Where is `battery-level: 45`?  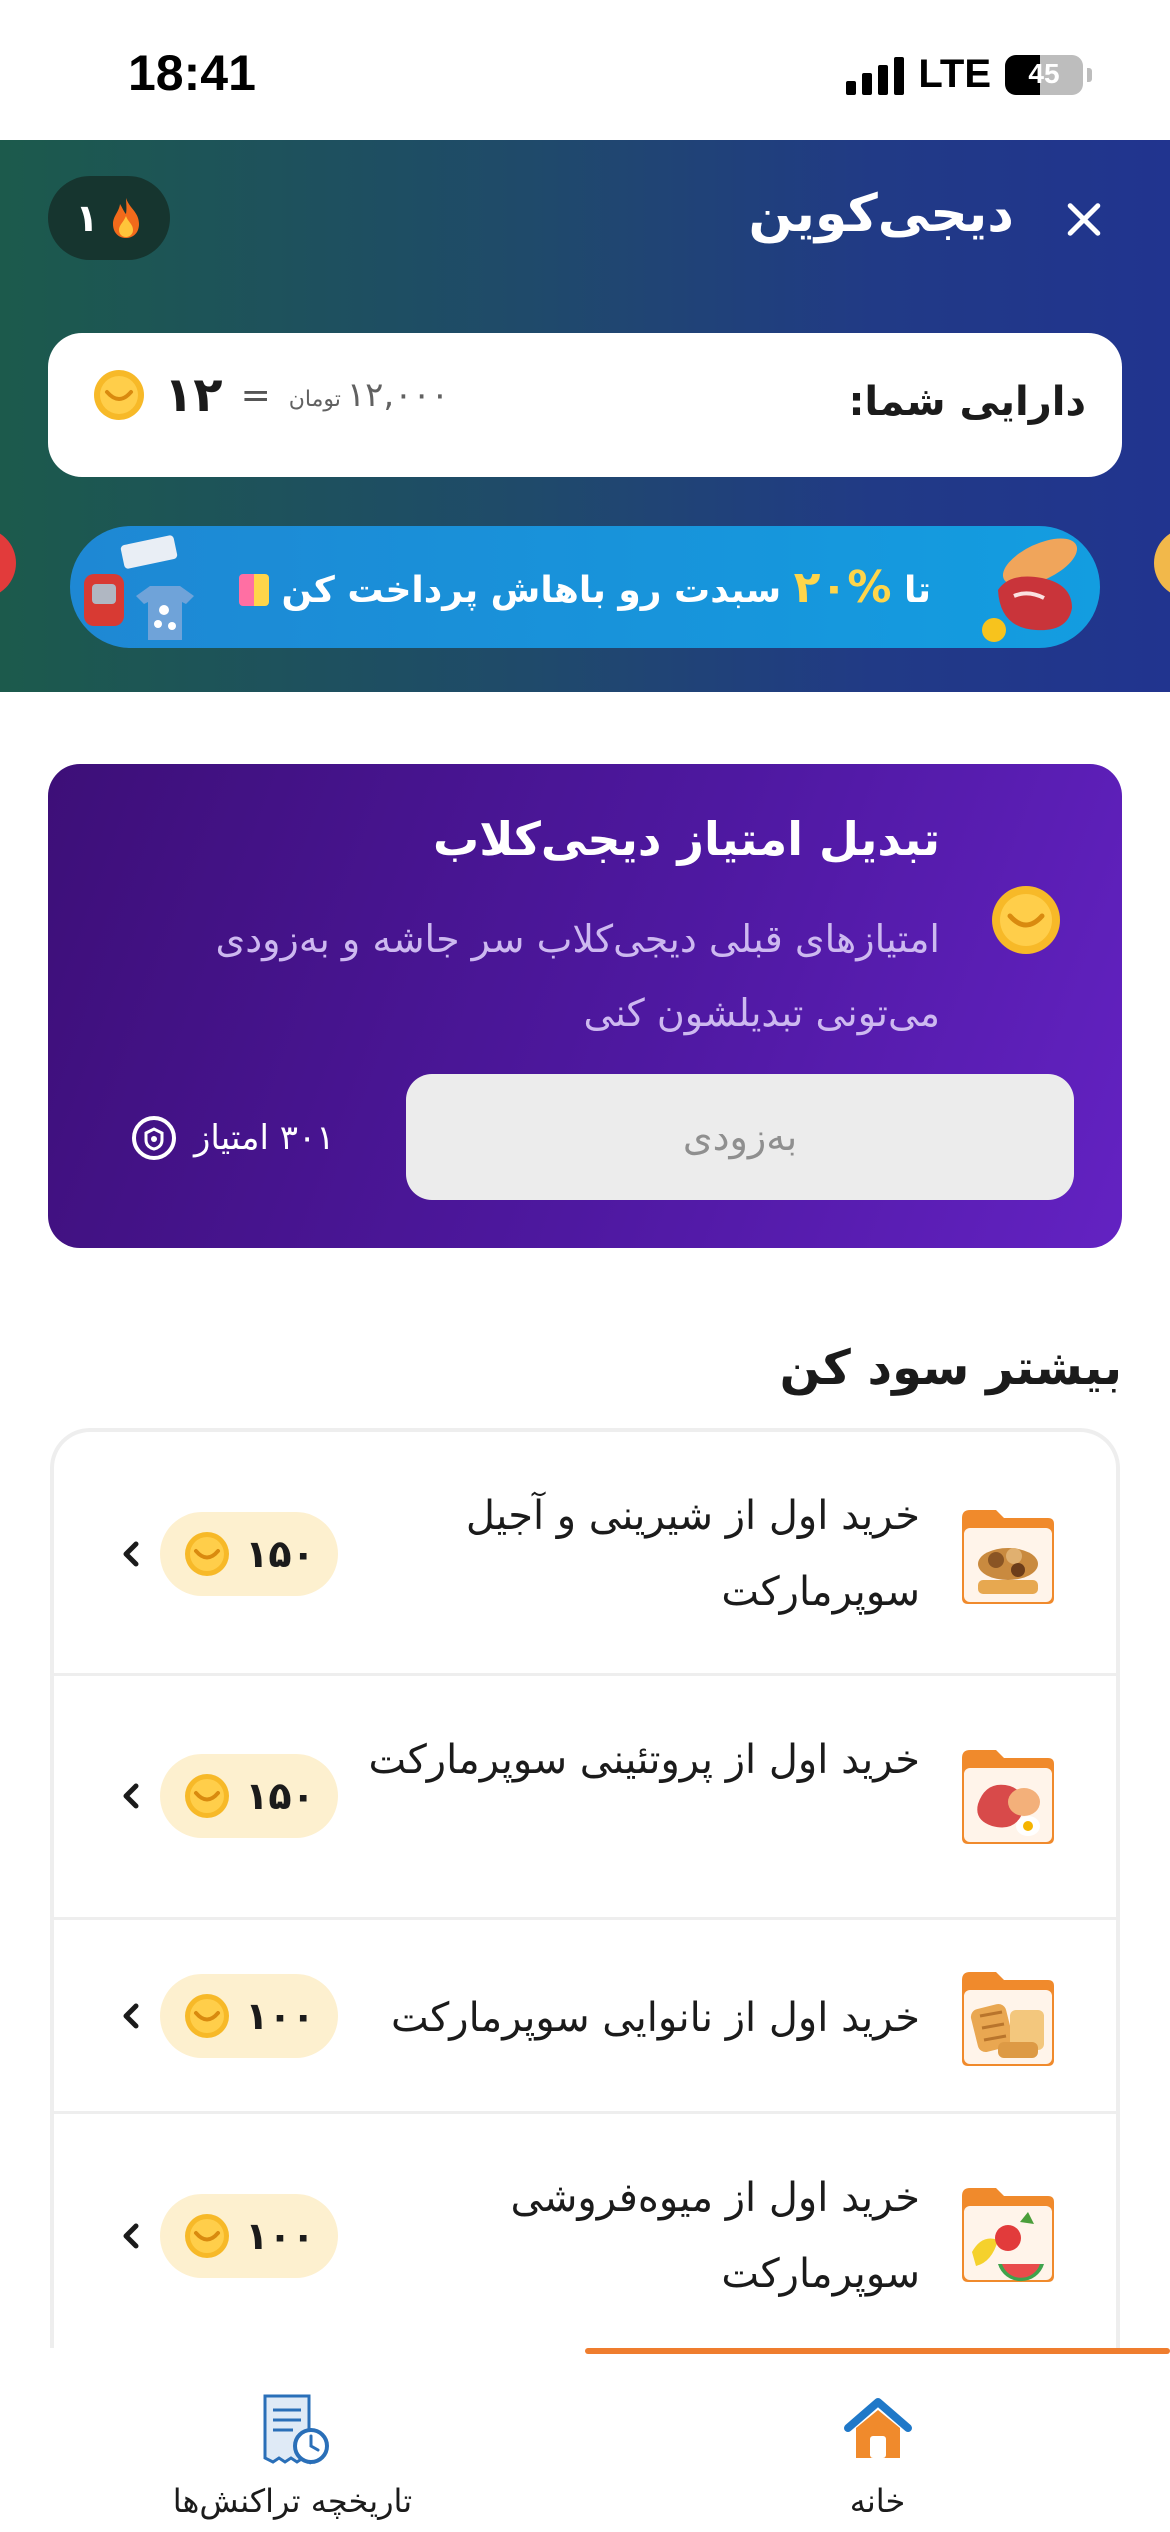 battery-level: 45 is located at coordinates (1044, 73).